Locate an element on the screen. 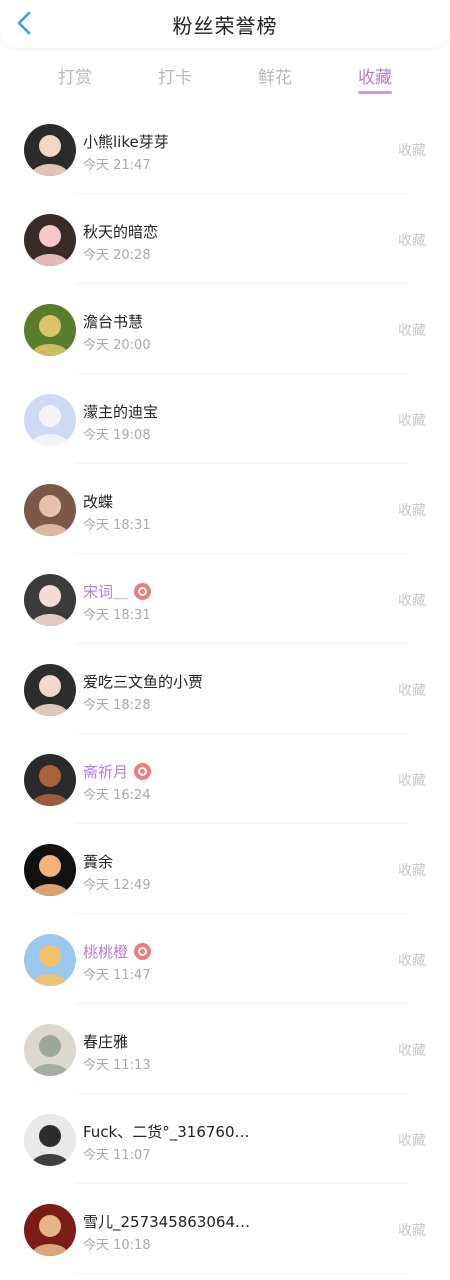 This screenshot has width=450, height=1280. name-line: 秋天的暗恋 is located at coordinates (120, 231).